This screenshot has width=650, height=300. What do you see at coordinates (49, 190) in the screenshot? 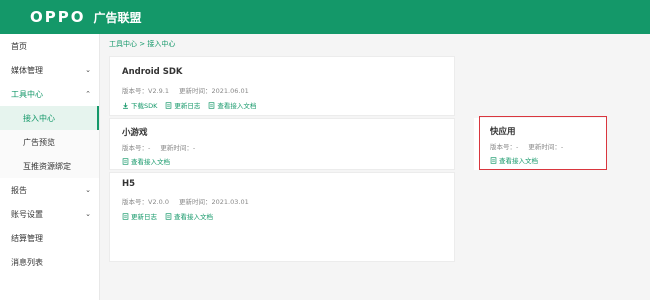
I see `sidebar-item-reports: 报告 ⌄` at bounding box center [49, 190].